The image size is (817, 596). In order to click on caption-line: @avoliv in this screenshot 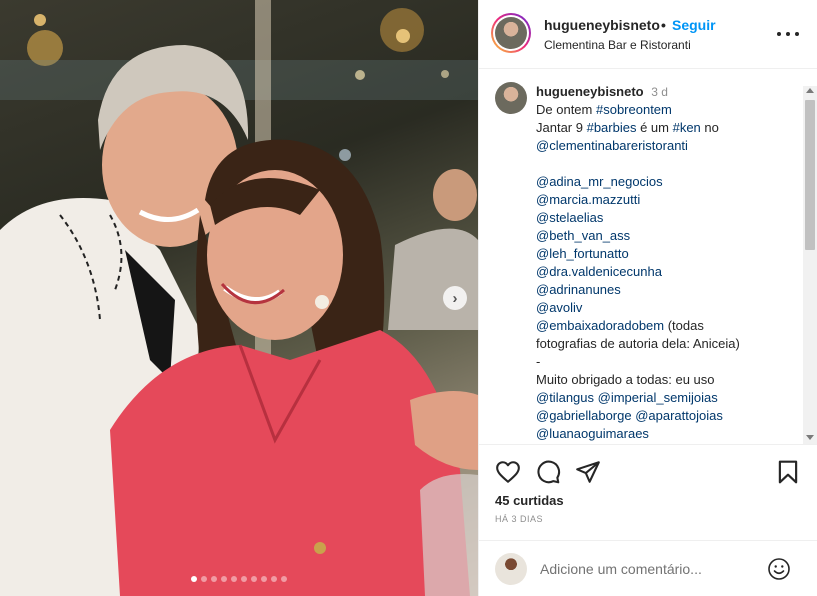, I will do `click(666, 308)`.